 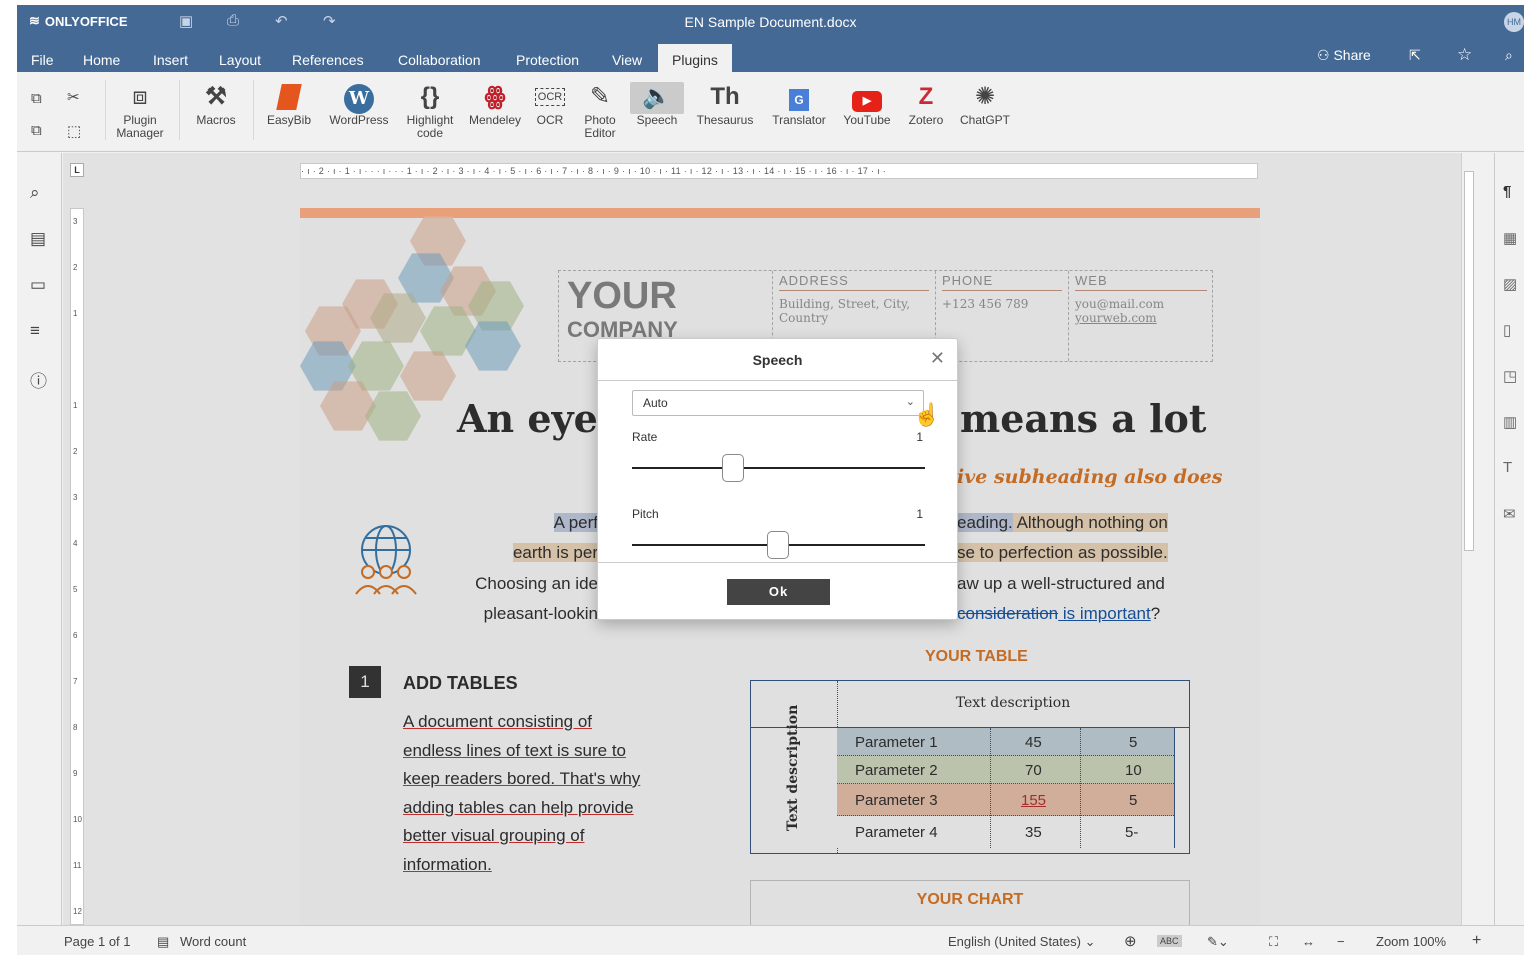 I want to click on easybib-button: EasyBib, so click(x=289, y=104).